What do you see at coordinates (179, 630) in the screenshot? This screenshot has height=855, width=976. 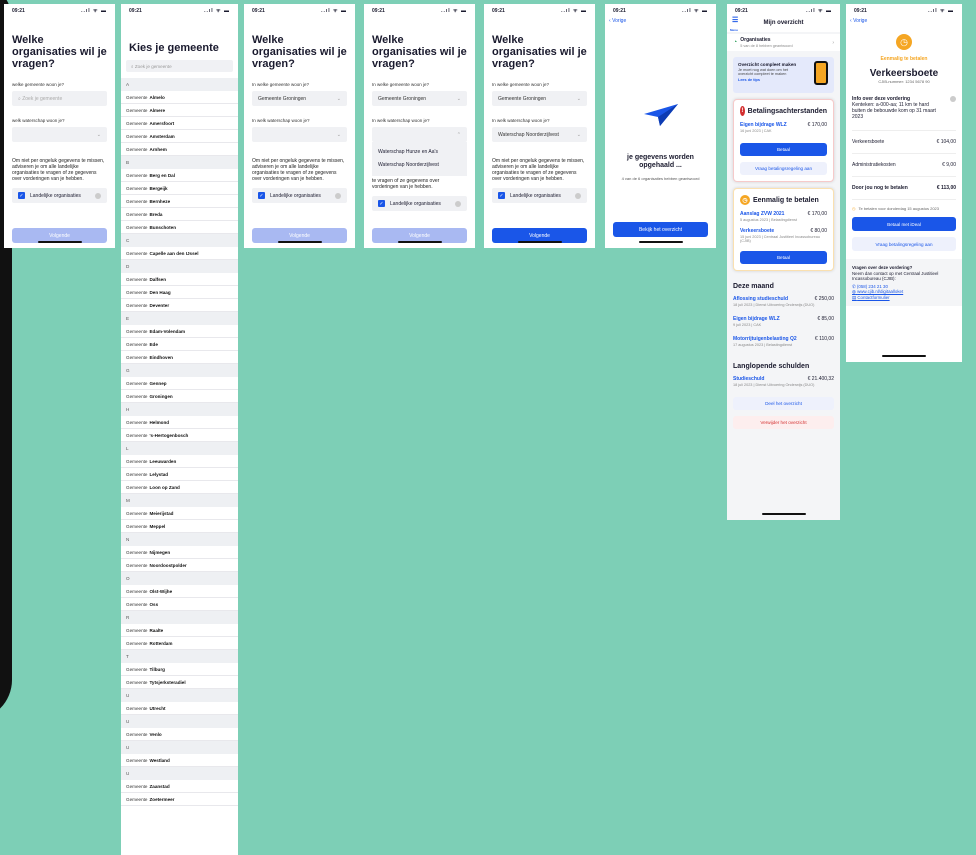 I see `list-item: Gemeente Raalte` at bounding box center [179, 630].